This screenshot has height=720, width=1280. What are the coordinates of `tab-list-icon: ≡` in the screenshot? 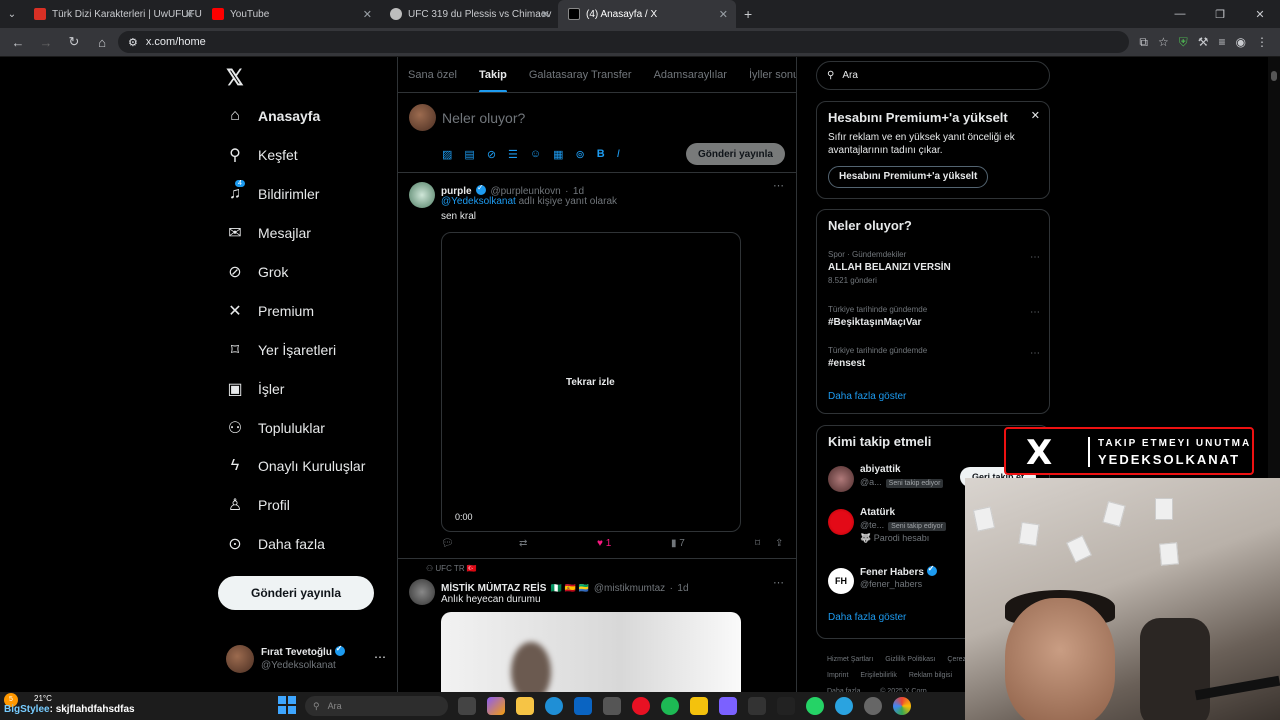 It's located at (1222, 42).